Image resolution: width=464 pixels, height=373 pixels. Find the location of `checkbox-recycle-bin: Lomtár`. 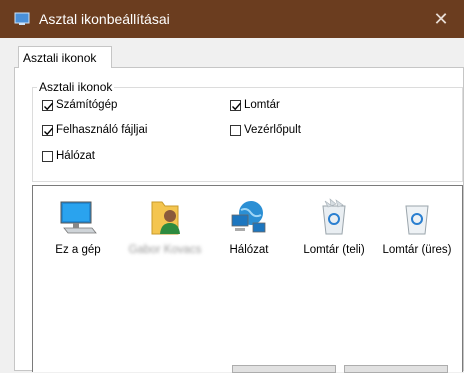

checkbox-recycle-bin: Lomtár is located at coordinates (255, 105).